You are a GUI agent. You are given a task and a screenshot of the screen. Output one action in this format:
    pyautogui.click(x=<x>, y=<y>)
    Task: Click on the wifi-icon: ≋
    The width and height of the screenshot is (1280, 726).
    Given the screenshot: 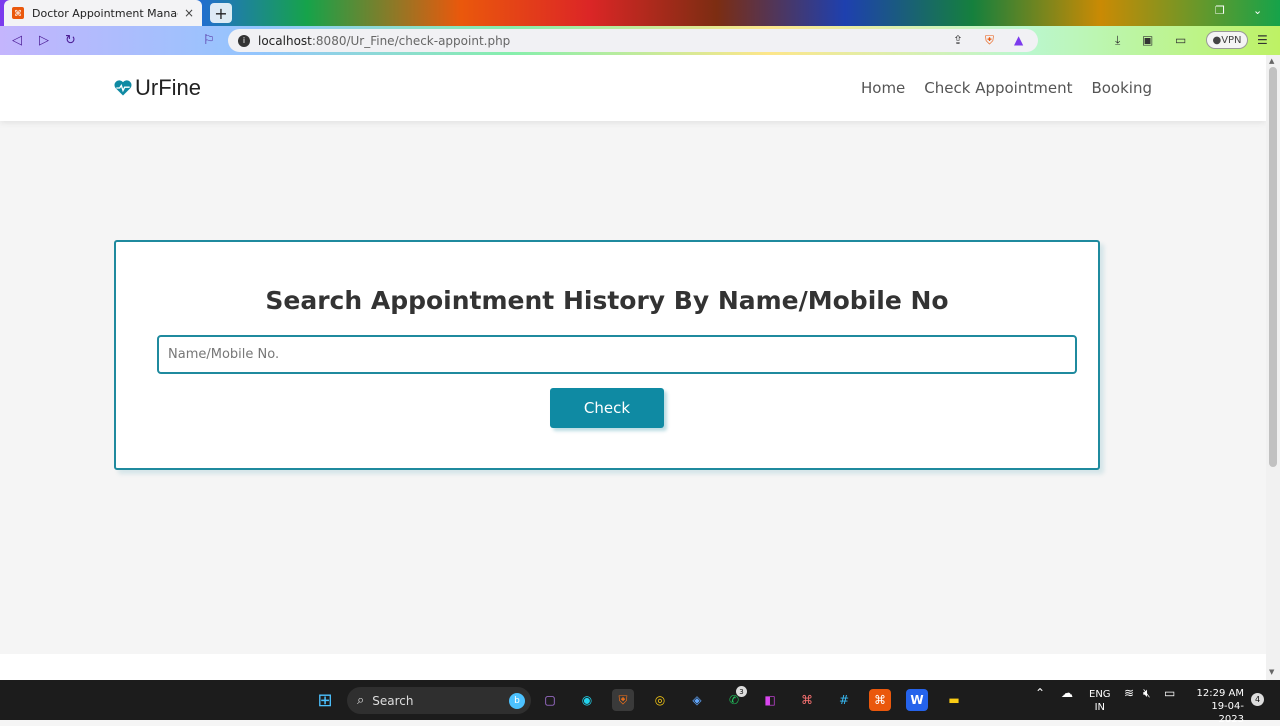 What is the action you would take?
    pyautogui.click(x=1129, y=693)
    